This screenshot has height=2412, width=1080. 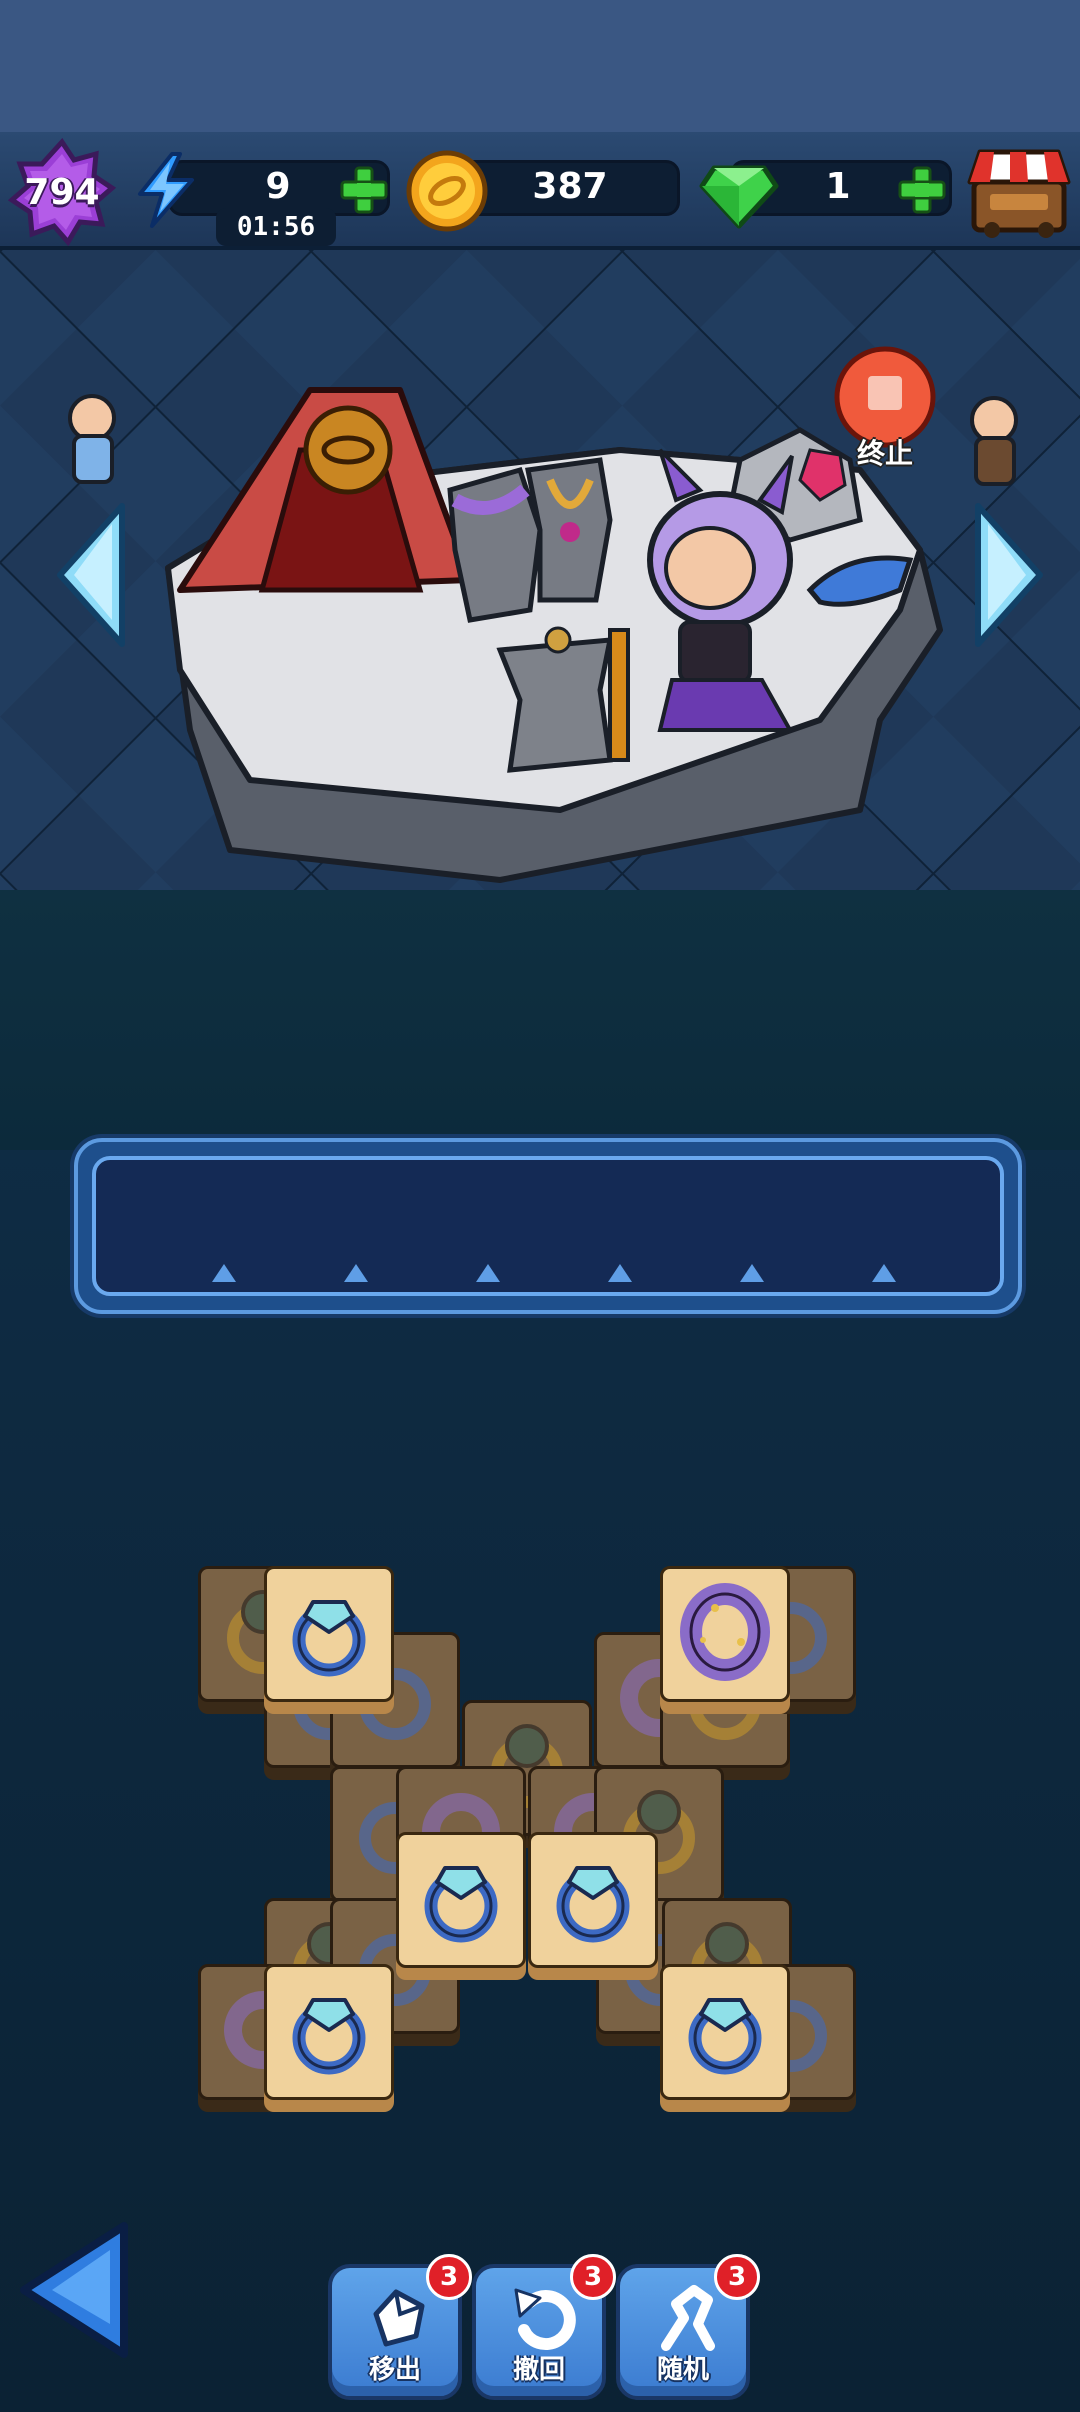 I want to click on shop-icon, so click(x=1019, y=192).